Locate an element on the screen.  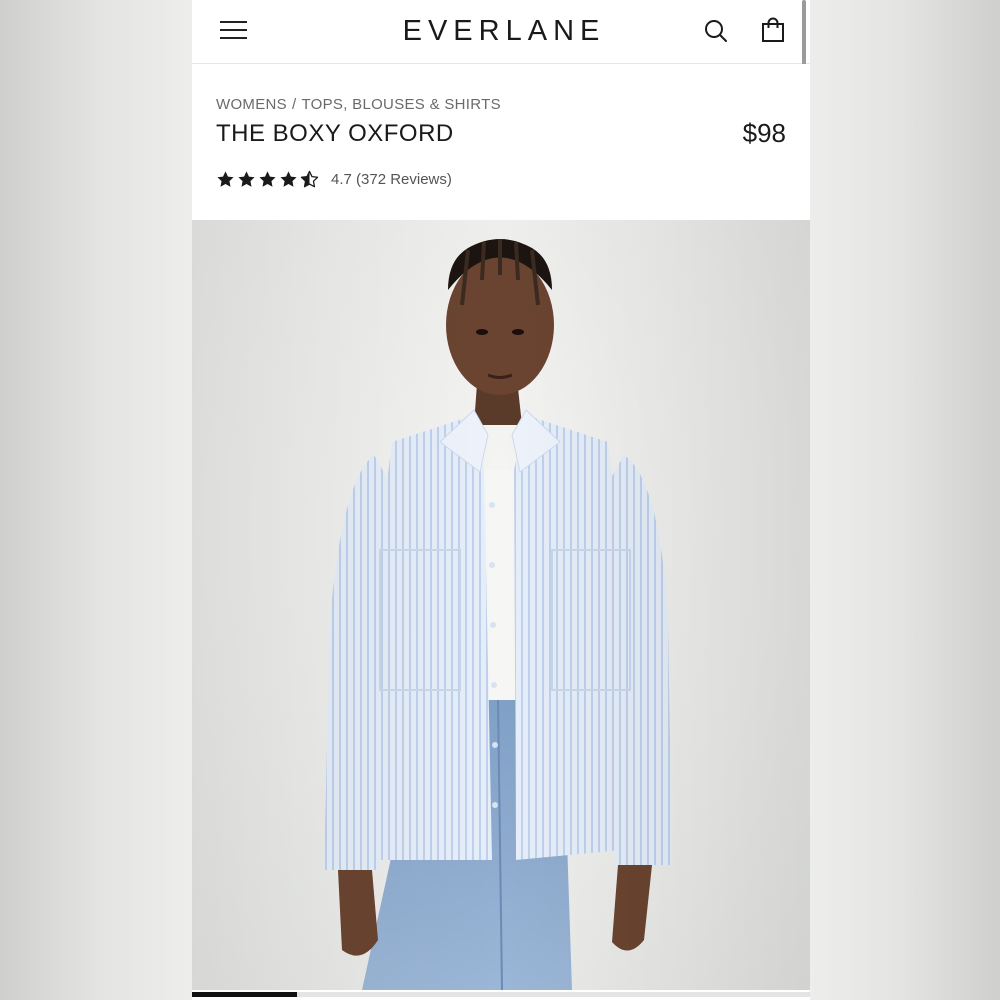
breadcrumb: WOMENS / TOPS, BLOUSES & SHIRTS is located at coordinates (358, 104).